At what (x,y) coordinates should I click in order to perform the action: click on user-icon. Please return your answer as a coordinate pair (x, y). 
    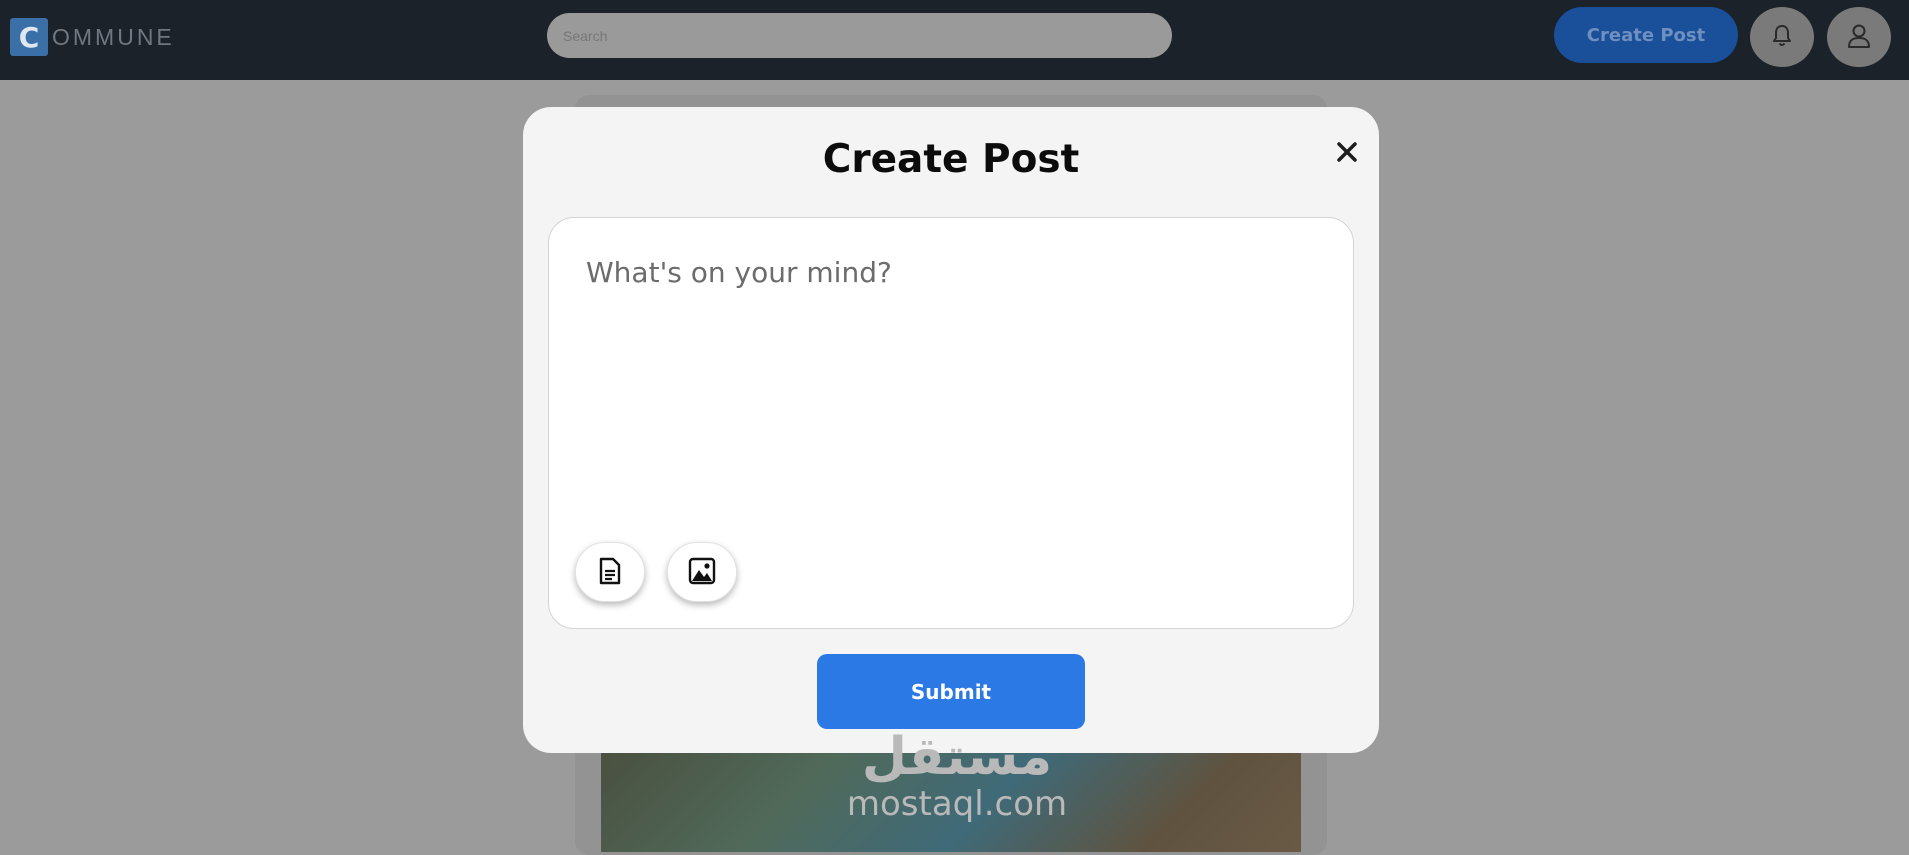
    Looking at the image, I should click on (1859, 37).